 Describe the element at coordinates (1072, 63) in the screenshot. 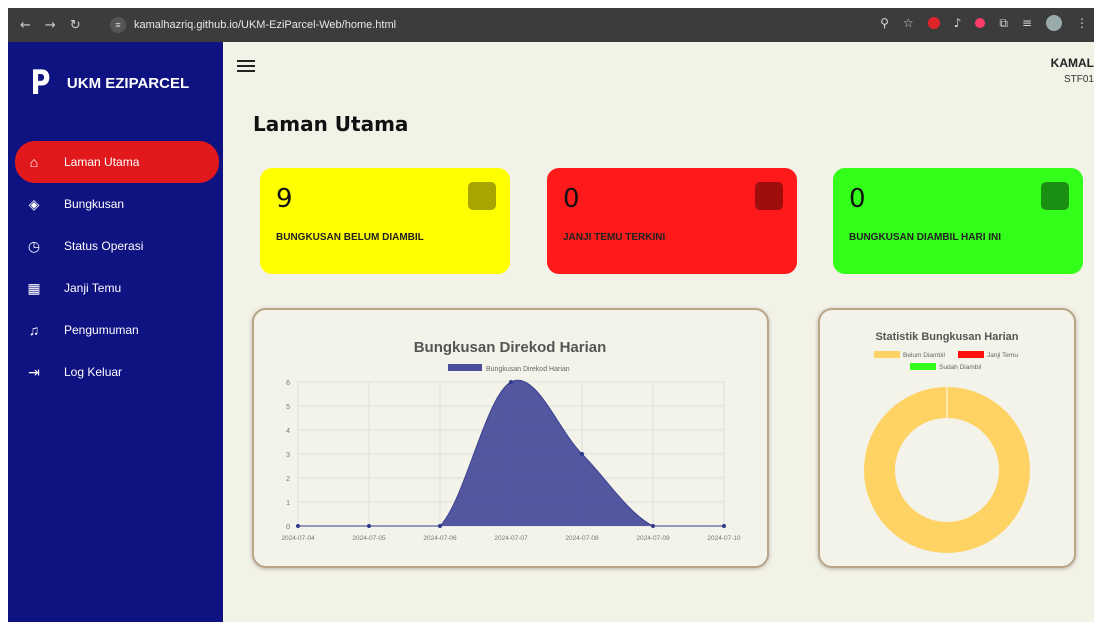

I see `user-name: KAMAL` at that location.